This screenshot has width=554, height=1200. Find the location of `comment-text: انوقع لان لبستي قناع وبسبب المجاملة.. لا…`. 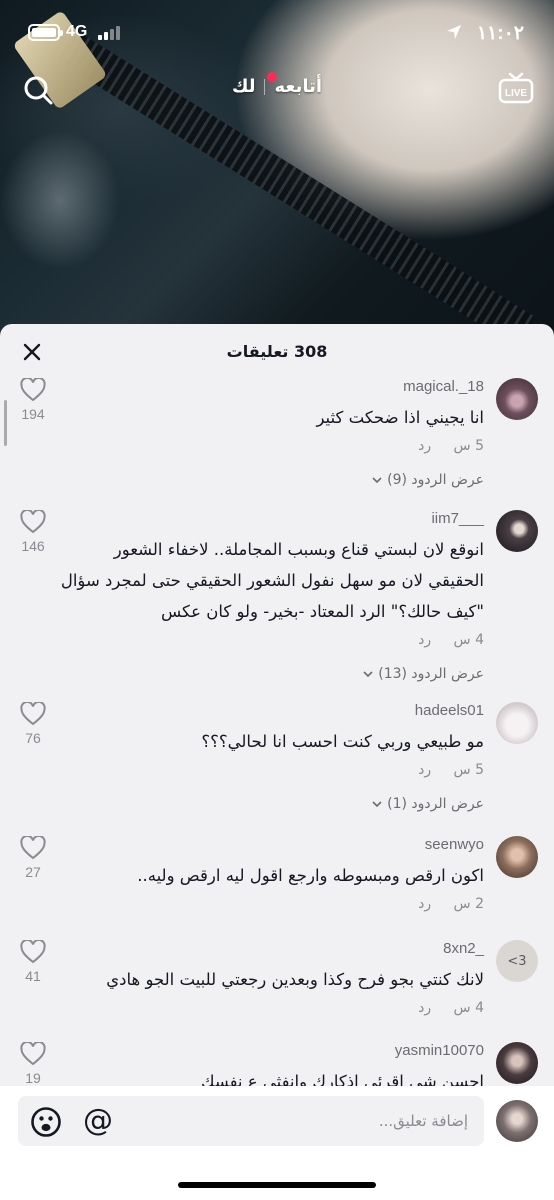

comment-text: انوقع لان لبستي قناع وبسبب المجاملة.. لا… is located at coordinates (272, 580).